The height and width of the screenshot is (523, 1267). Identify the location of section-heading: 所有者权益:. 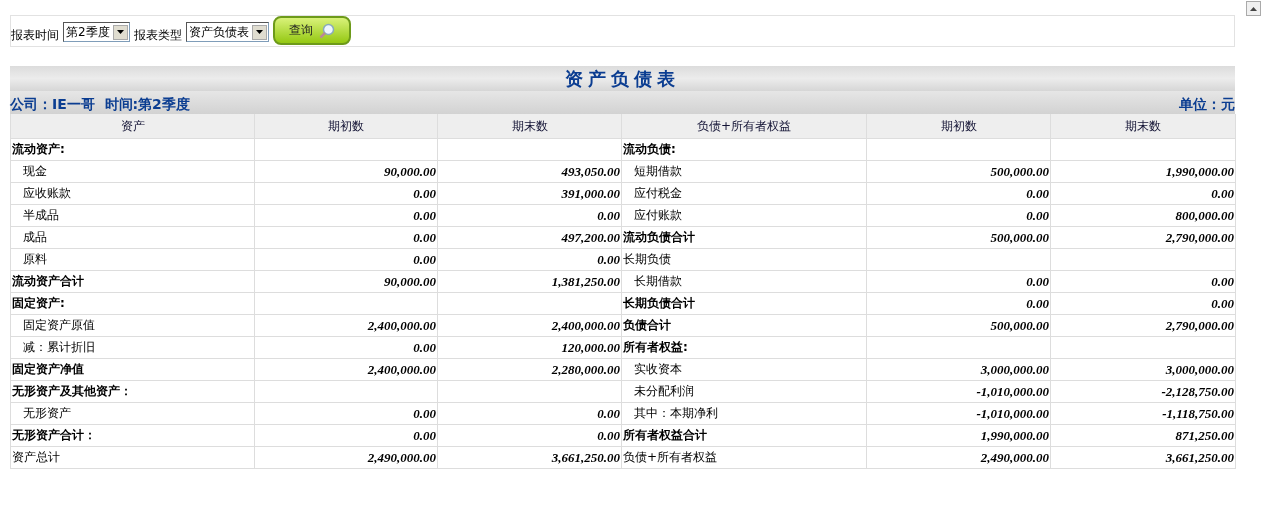
(744, 347).